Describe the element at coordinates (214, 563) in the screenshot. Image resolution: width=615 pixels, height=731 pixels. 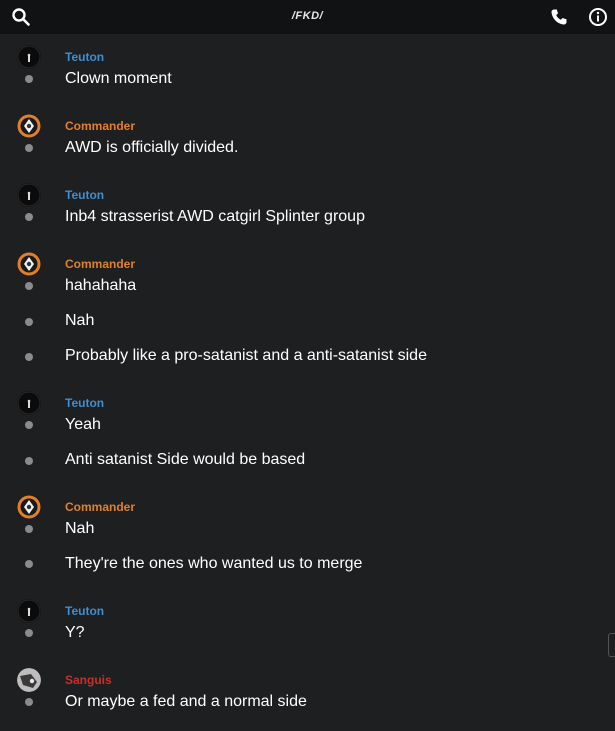
I see `message-text: They're the ones who wanted us to merge` at that location.